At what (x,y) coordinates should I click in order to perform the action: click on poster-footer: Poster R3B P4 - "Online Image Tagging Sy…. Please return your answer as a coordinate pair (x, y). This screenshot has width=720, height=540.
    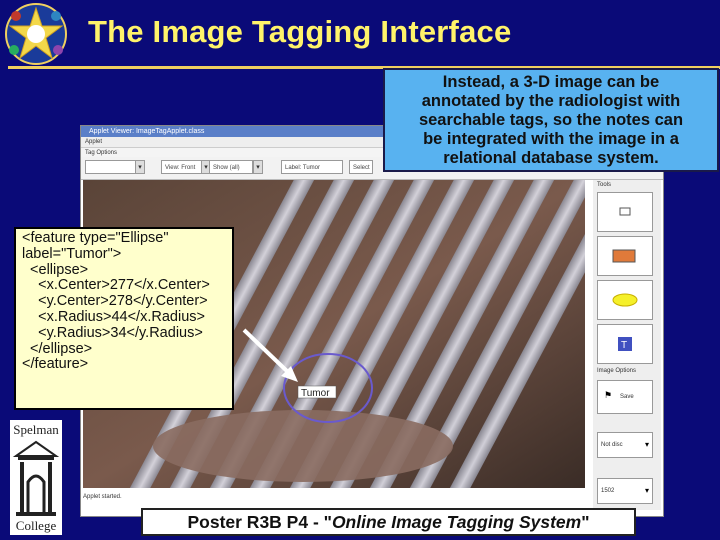
    Looking at the image, I should click on (388, 522).